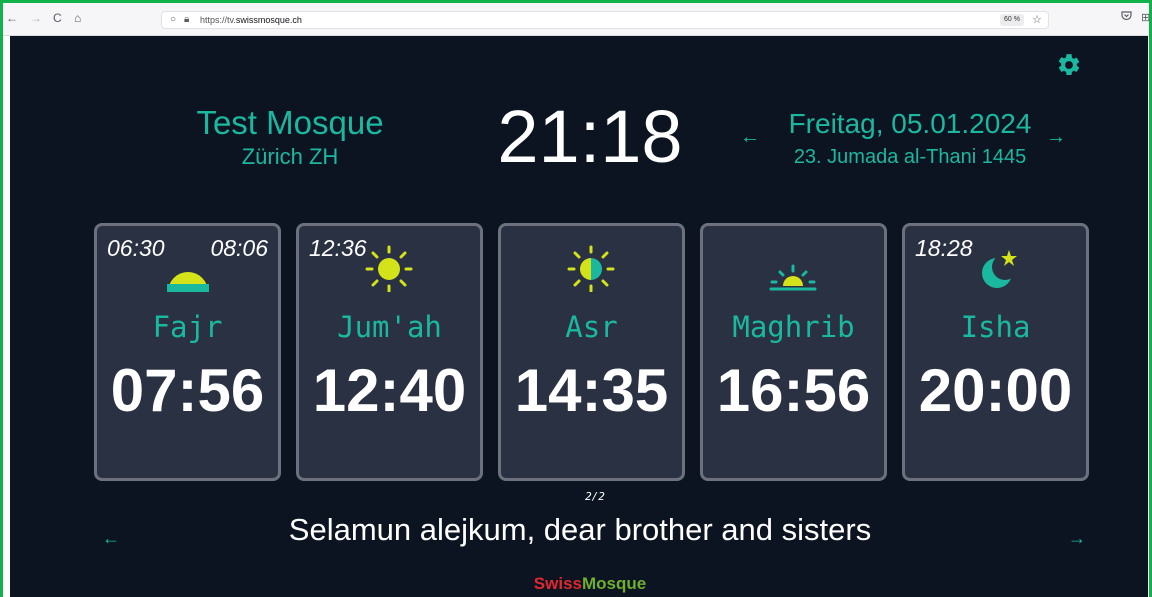 Image resolution: width=1152 pixels, height=597 pixels. I want to click on prayer-card-fajr: 06:30 08:06 Fajr 07:56, so click(187, 352).